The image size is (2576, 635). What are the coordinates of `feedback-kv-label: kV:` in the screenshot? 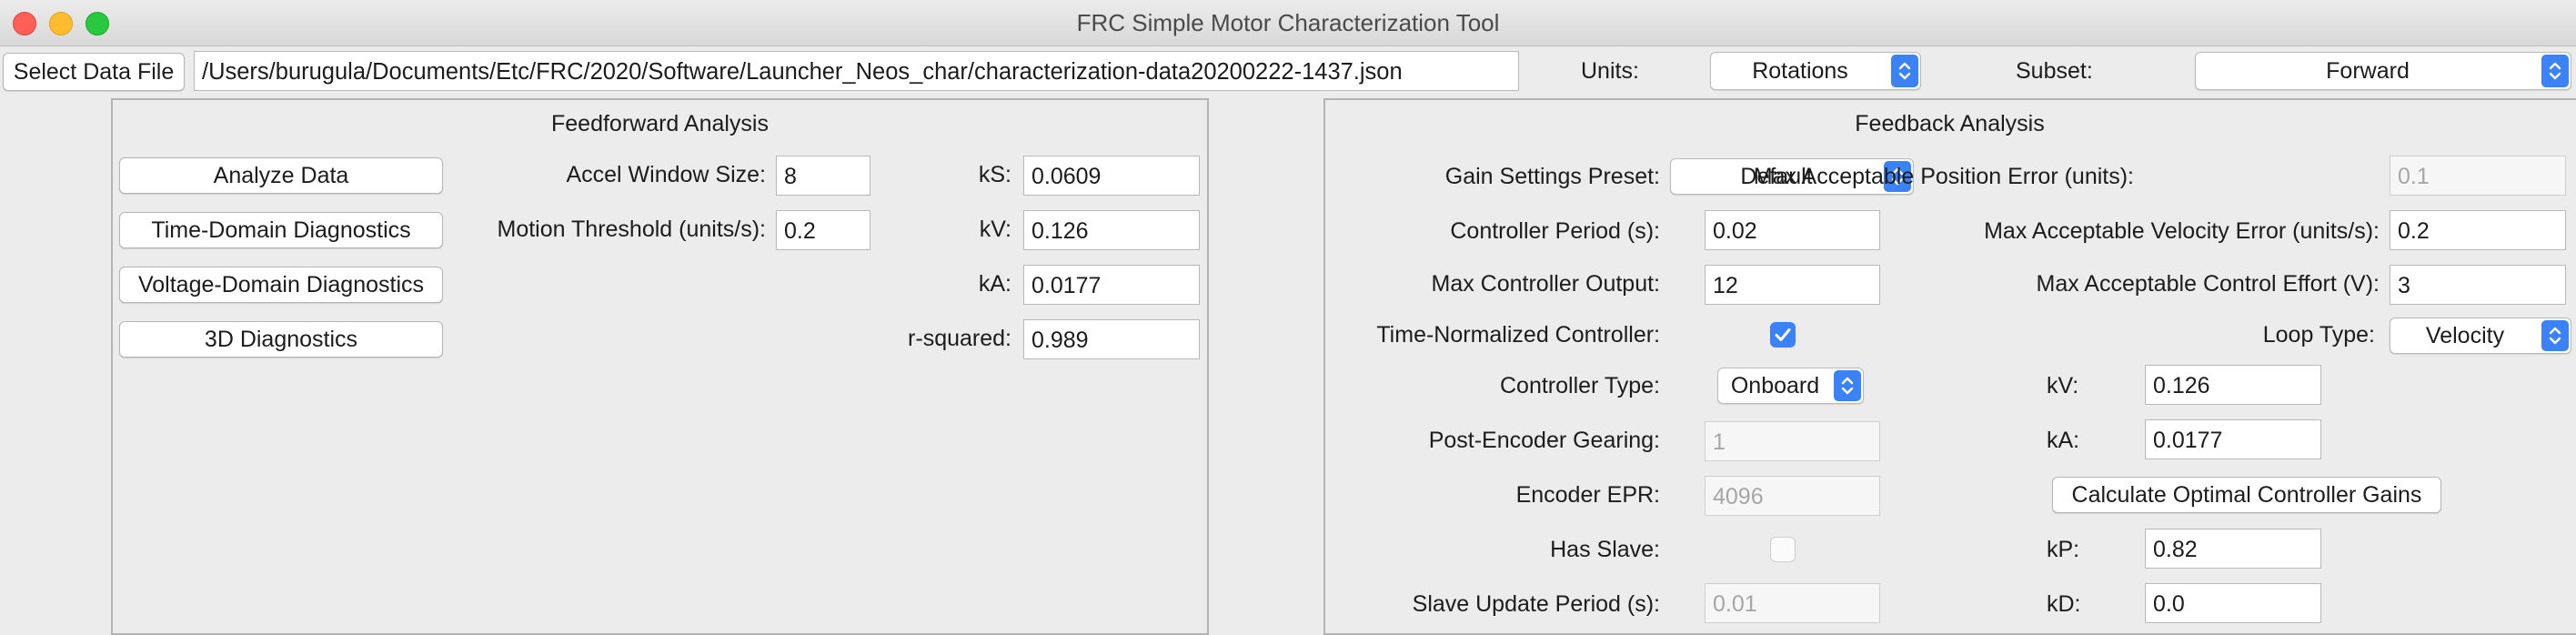 It's located at (2063, 385).